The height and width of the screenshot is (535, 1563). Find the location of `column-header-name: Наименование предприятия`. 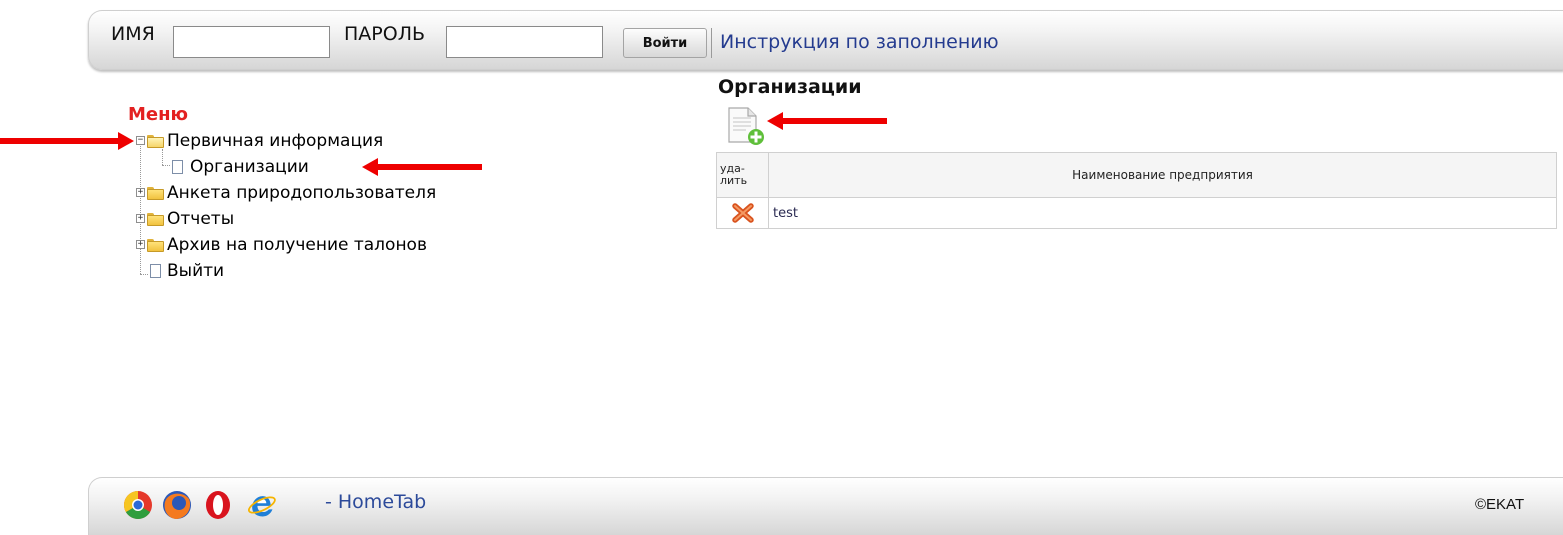

column-header-name: Наименование предприятия is located at coordinates (1162, 175).